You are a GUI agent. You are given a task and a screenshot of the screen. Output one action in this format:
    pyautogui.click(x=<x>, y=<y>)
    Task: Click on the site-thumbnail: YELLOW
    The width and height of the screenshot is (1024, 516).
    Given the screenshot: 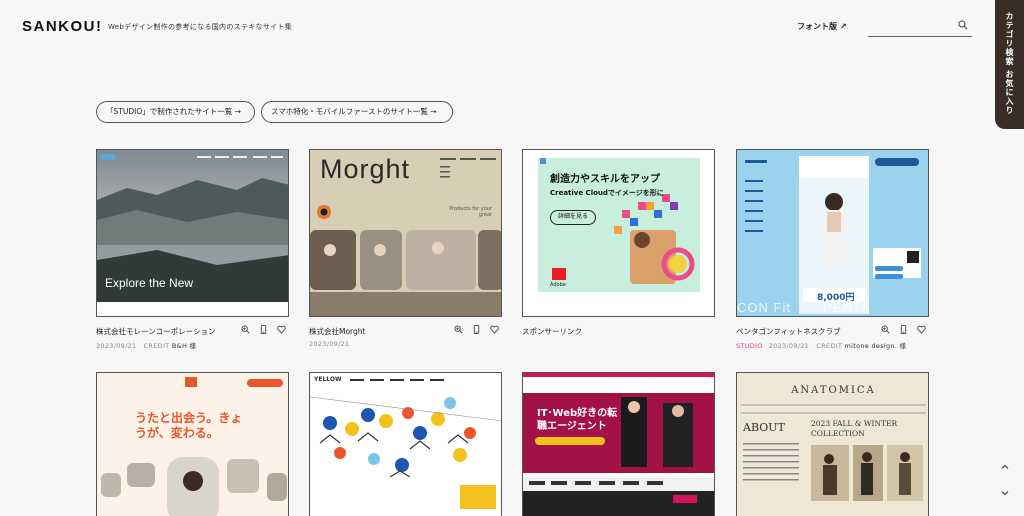 What is the action you would take?
    pyautogui.click(x=405, y=444)
    